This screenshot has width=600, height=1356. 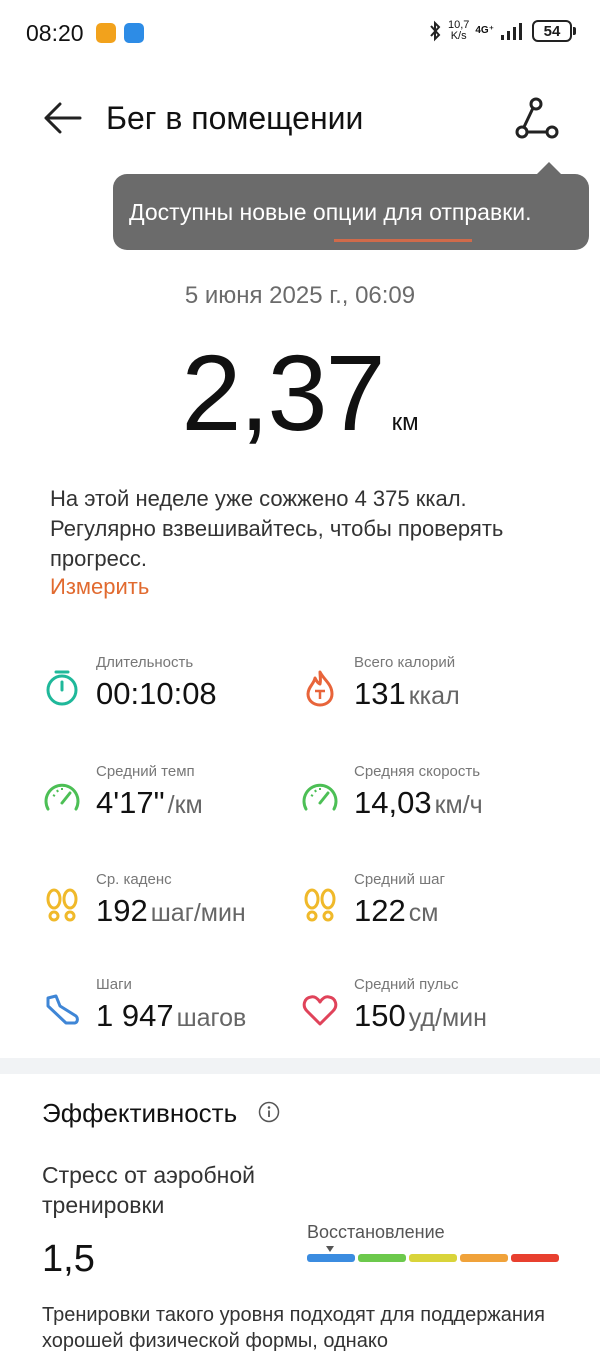 What do you see at coordinates (330, 211) in the screenshot?
I see `tooltip-text: Доступны новые опции для отправки.` at bounding box center [330, 211].